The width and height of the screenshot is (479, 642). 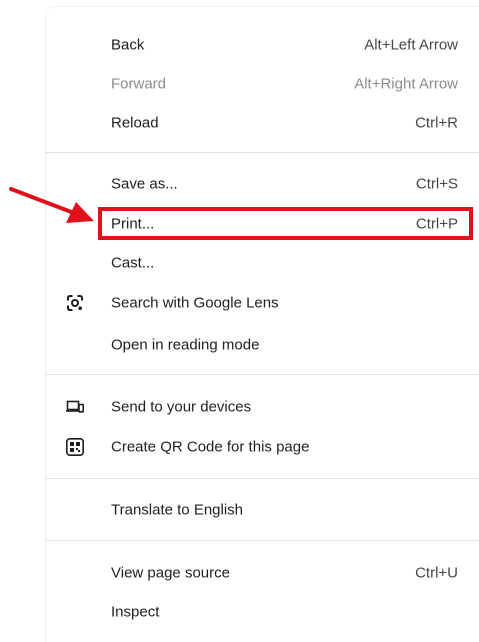 I want to click on menu-item-inspect: Inspect, so click(x=262, y=612).